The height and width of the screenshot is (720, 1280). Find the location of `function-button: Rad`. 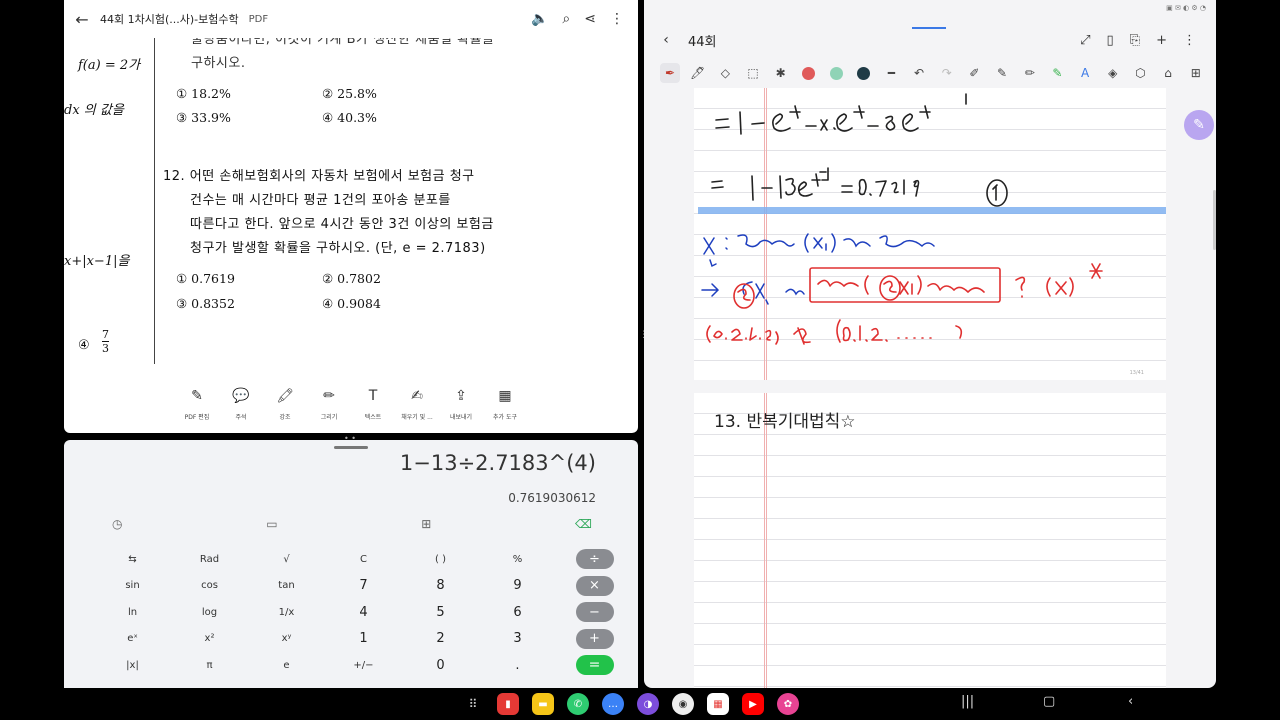

function-button: Rad is located at coordinates (209, 559).